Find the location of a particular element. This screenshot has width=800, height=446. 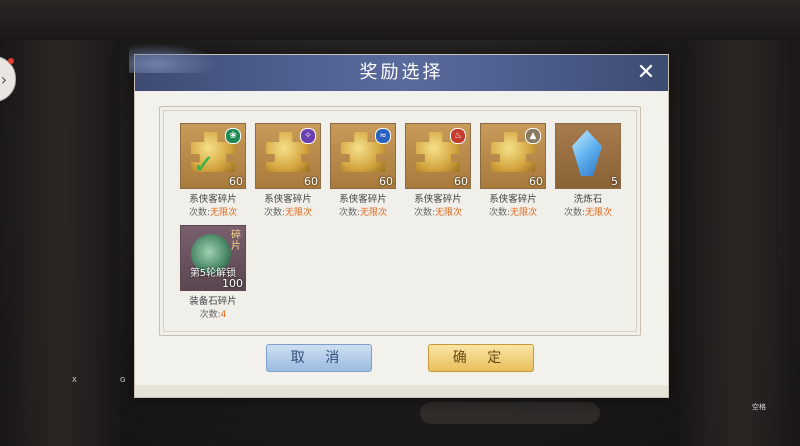

background-left is located at coordinates (60, 243).